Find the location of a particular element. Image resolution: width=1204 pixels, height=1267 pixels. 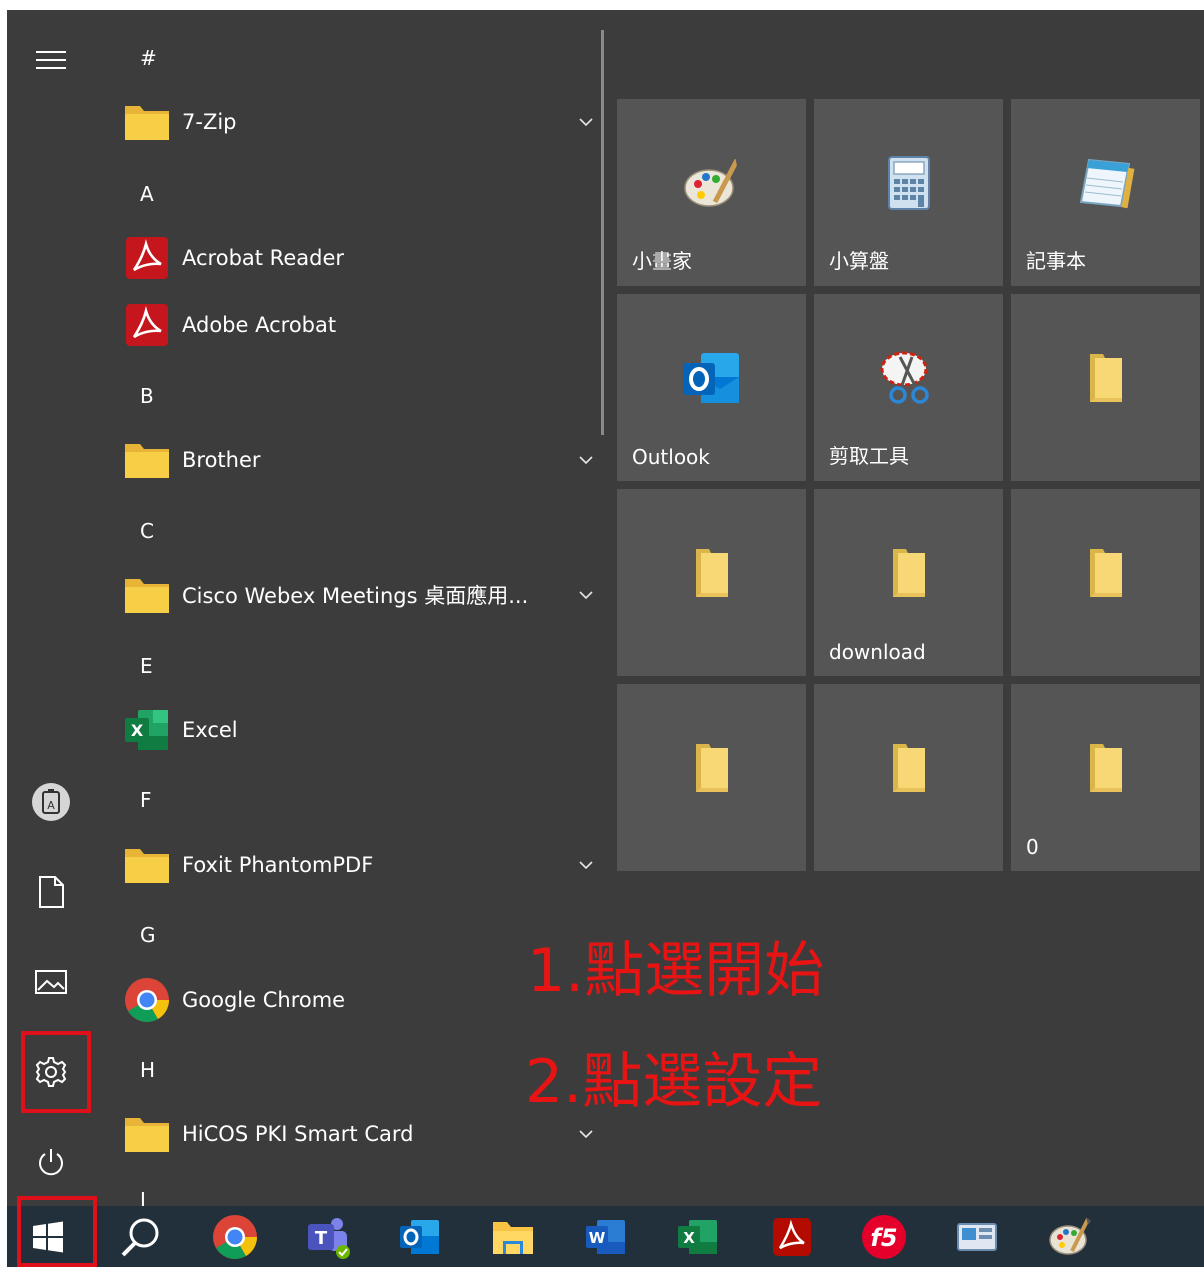

section-letter: E is located at coordinates (146, 666).